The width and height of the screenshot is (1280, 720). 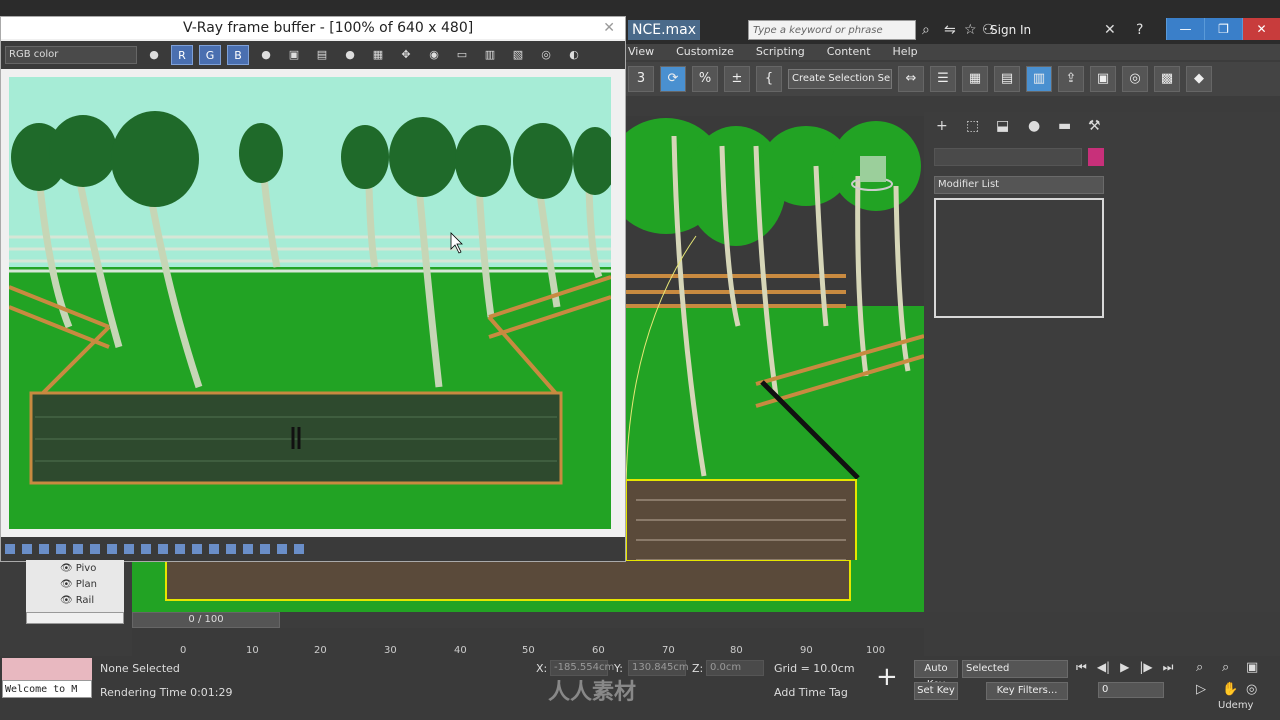 I want to click on object-name-field, so click(x=1008, y=157).